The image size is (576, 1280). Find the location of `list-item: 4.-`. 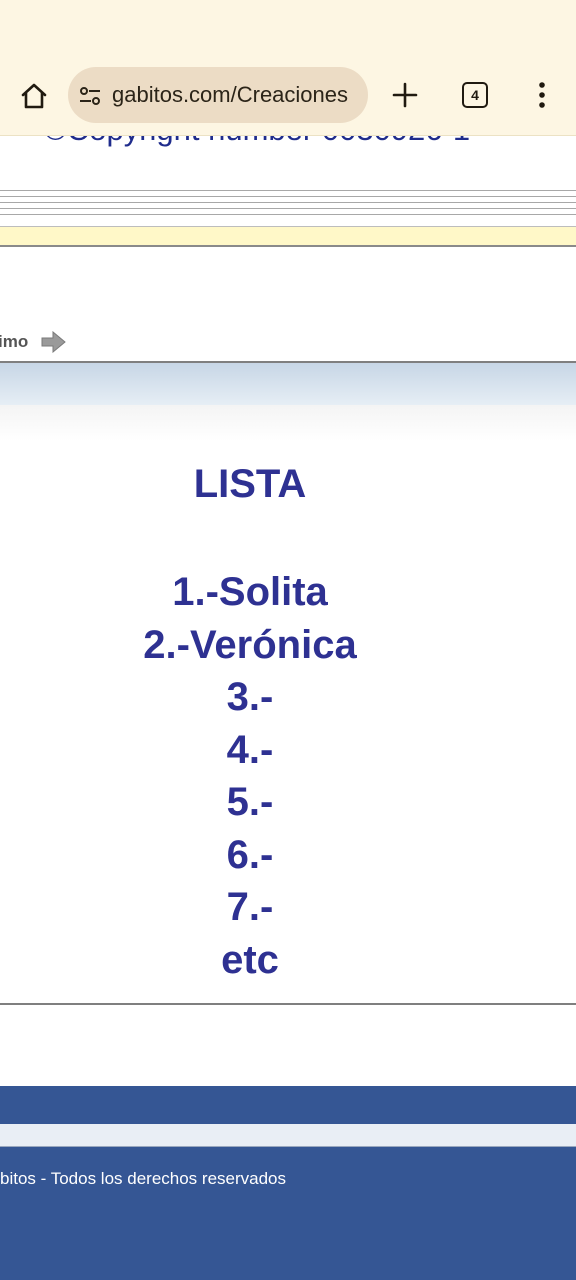

list-item: 4.- is located at coordinates (250, 749).